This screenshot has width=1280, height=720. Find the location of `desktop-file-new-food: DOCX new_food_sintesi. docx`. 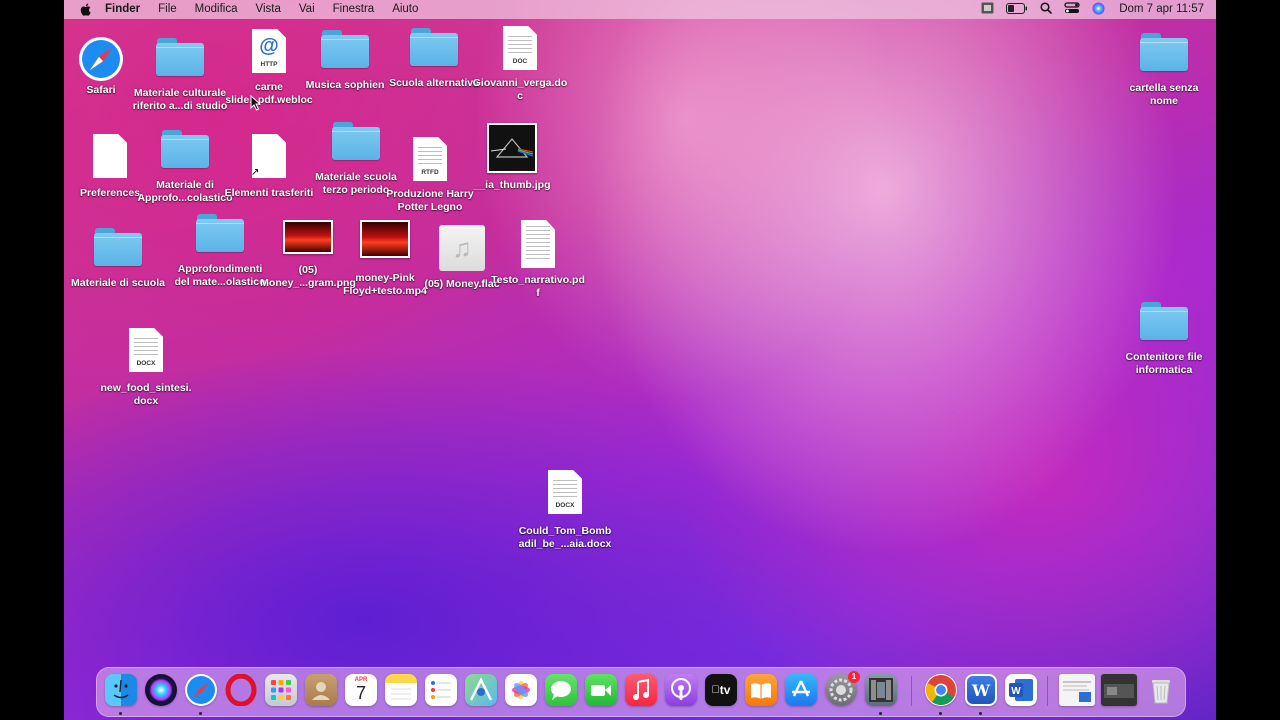

desktop-file-new-food: DOCX new_food_sintesi. docx is located at coordinates (146, 367).